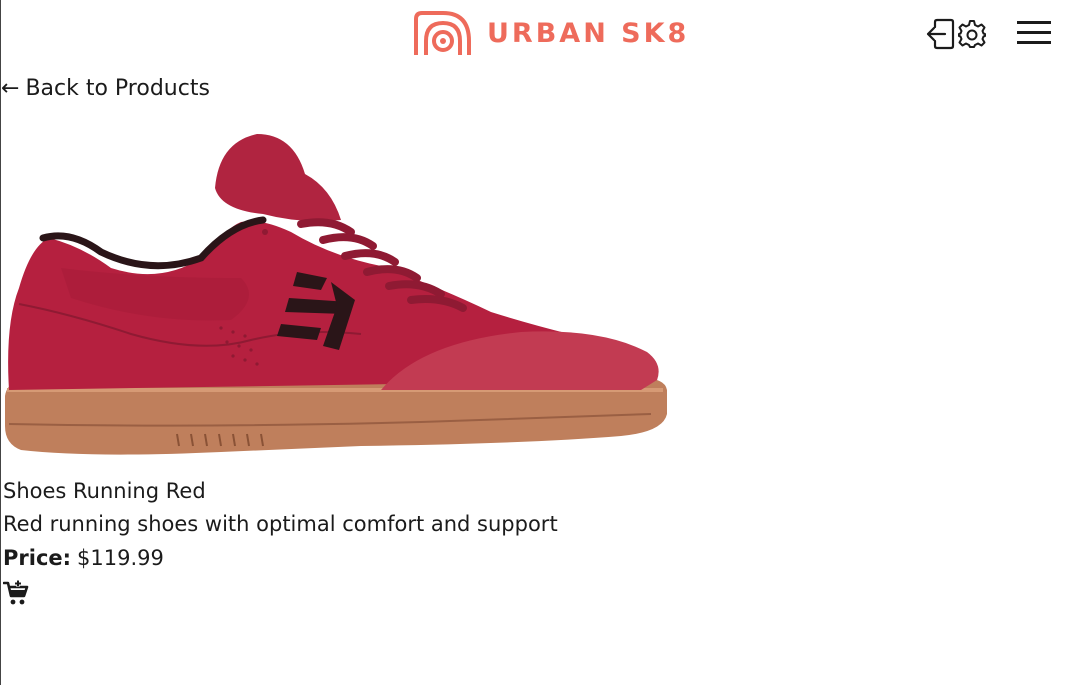  Describe the element at coordinates (1034, 33) in the screenshot. I see `hamburger-menu-icon` at that location.